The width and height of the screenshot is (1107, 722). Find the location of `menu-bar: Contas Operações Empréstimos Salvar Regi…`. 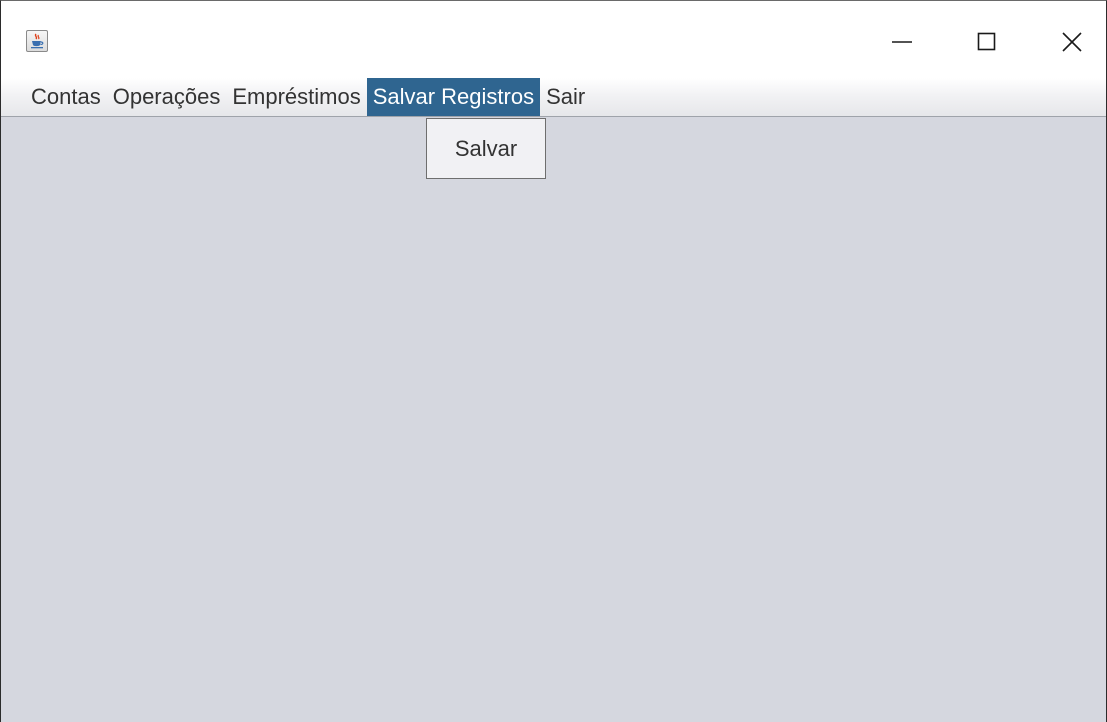

menu-bar: Contas Operações Empréstimos Salvar Regi… is located at coordinates (553, 97).